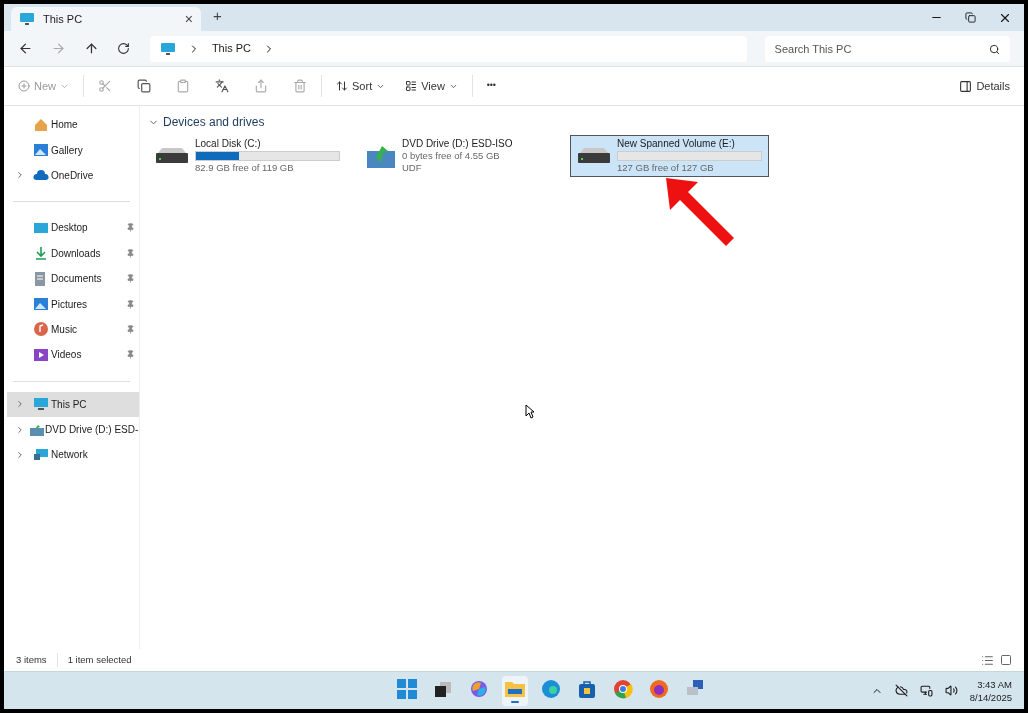 The height and width of the screenshot is (713, 1028). Describe the element at coordinates (990, 697) in the screenshot. I see `clock-date: 8/14/2025` at that location.